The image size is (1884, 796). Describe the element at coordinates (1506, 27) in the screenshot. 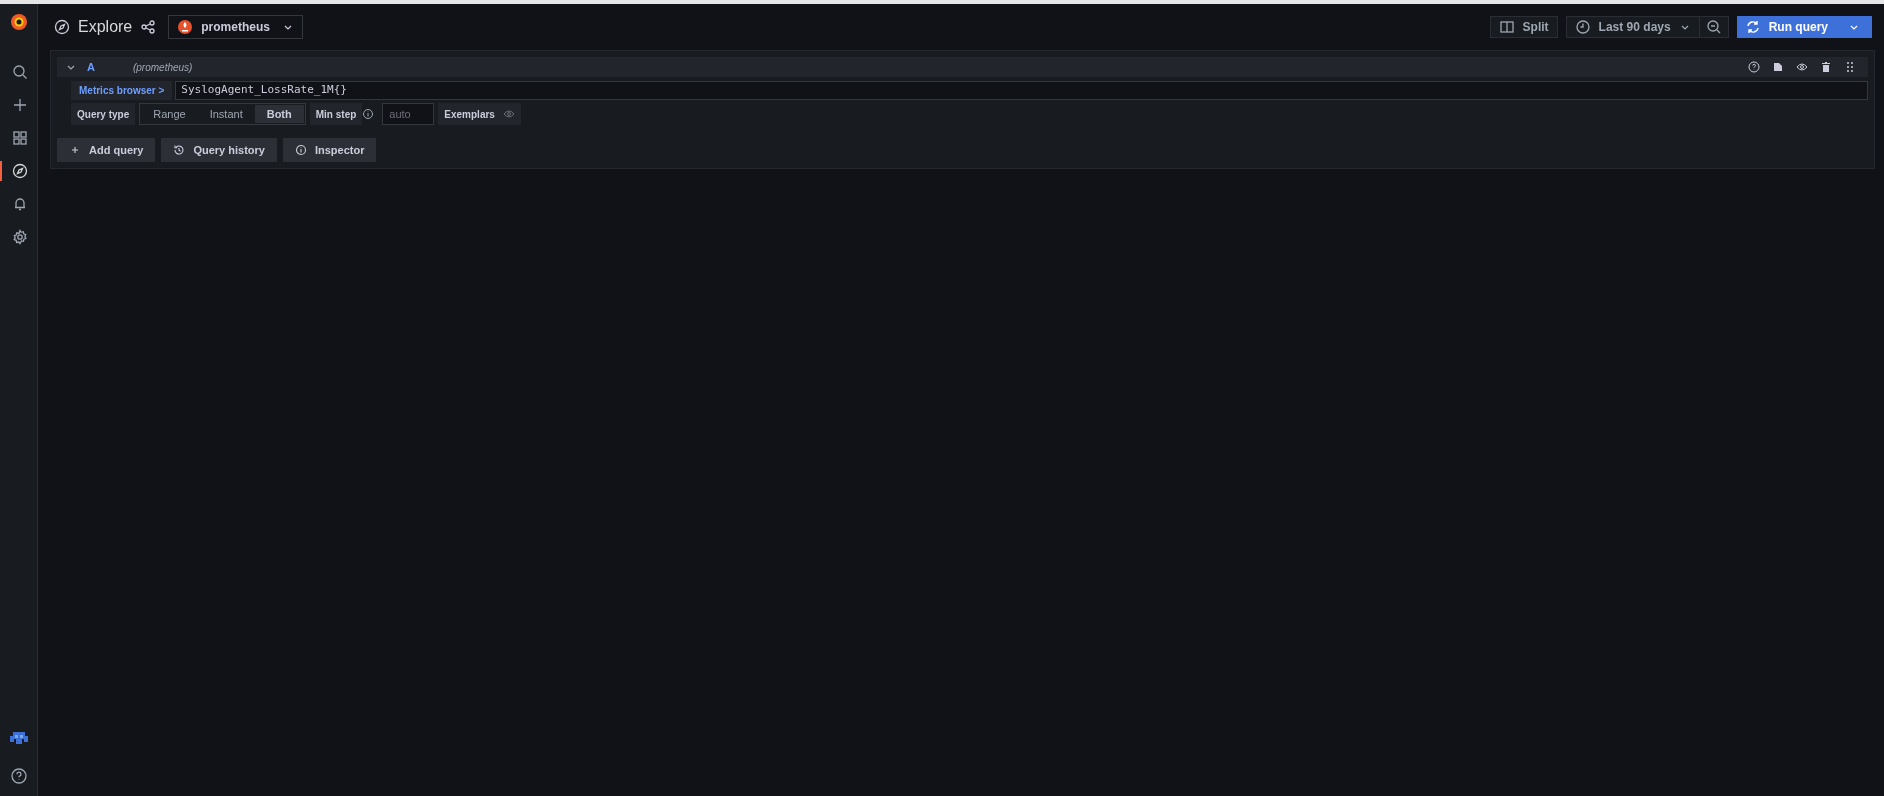

I see `columns-icon` at that location.